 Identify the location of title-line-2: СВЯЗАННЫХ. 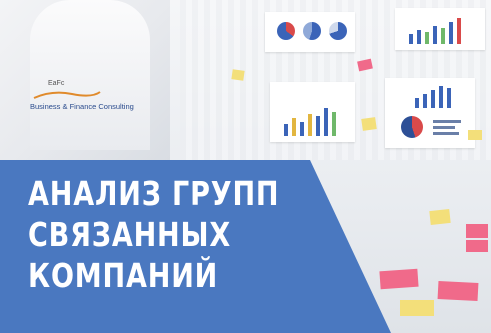
(130, 234).